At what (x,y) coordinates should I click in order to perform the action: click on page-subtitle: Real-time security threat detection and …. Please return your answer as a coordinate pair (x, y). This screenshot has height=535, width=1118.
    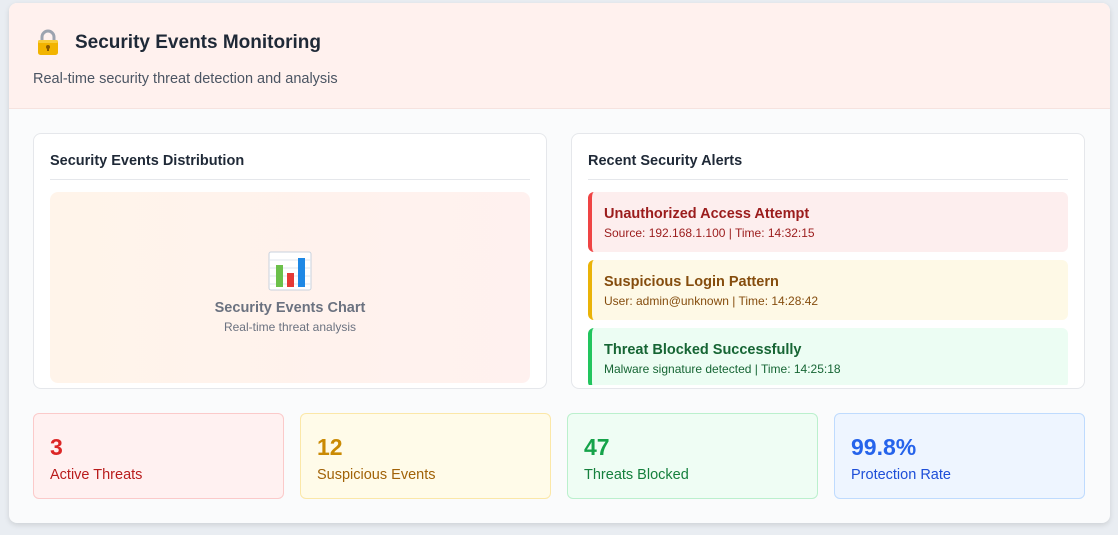
    Looking at the image, I should click on (185, 79).